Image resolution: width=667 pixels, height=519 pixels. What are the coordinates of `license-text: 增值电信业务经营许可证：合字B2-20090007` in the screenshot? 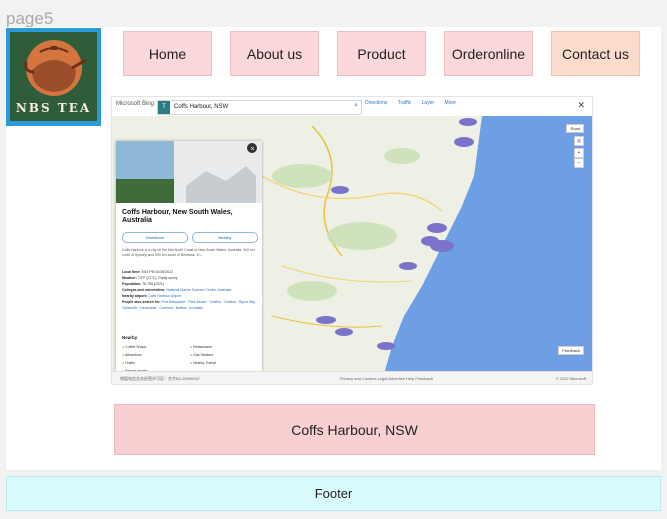 It's located at (160, 378).